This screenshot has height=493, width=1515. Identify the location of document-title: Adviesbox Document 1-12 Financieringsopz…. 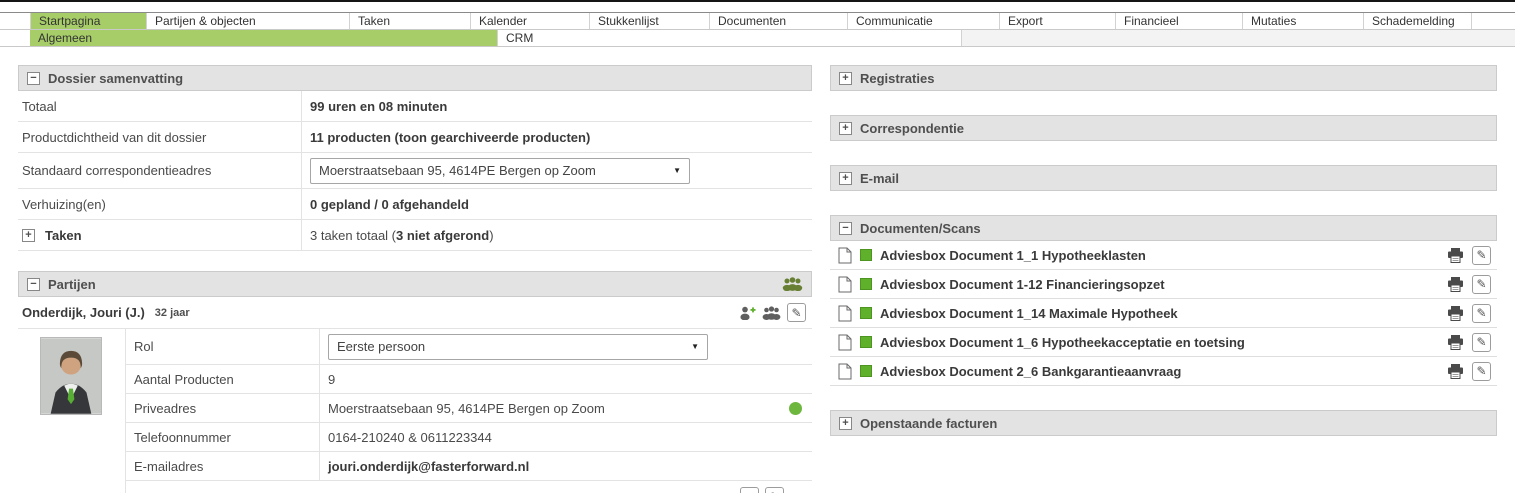
(1022, 284).